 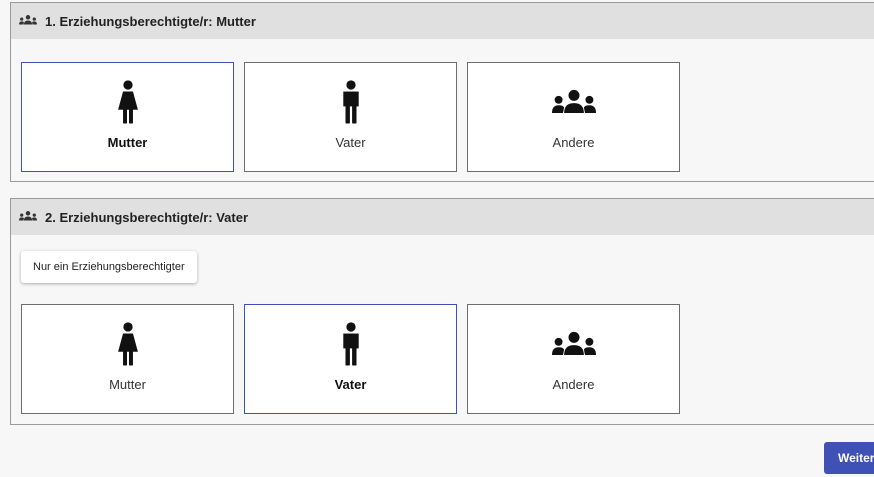 I want to click on single-guardian-button: Nur ein Erziehungsberechtigter, so click(x=109, y=267).